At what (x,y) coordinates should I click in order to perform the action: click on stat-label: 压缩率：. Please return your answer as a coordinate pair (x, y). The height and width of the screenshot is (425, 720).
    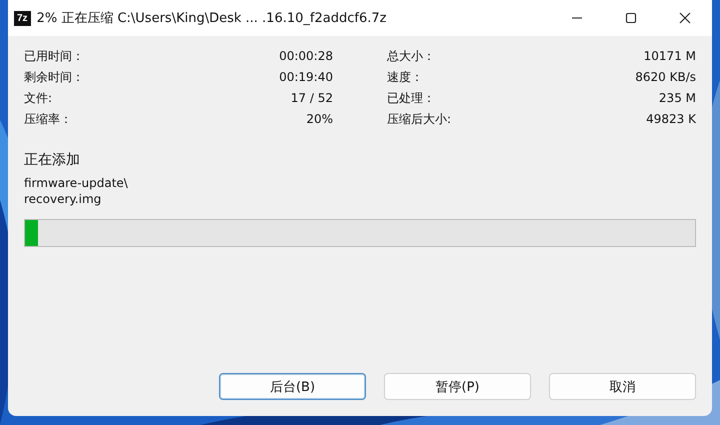
    Looking at the image, I should click on (48, 119).